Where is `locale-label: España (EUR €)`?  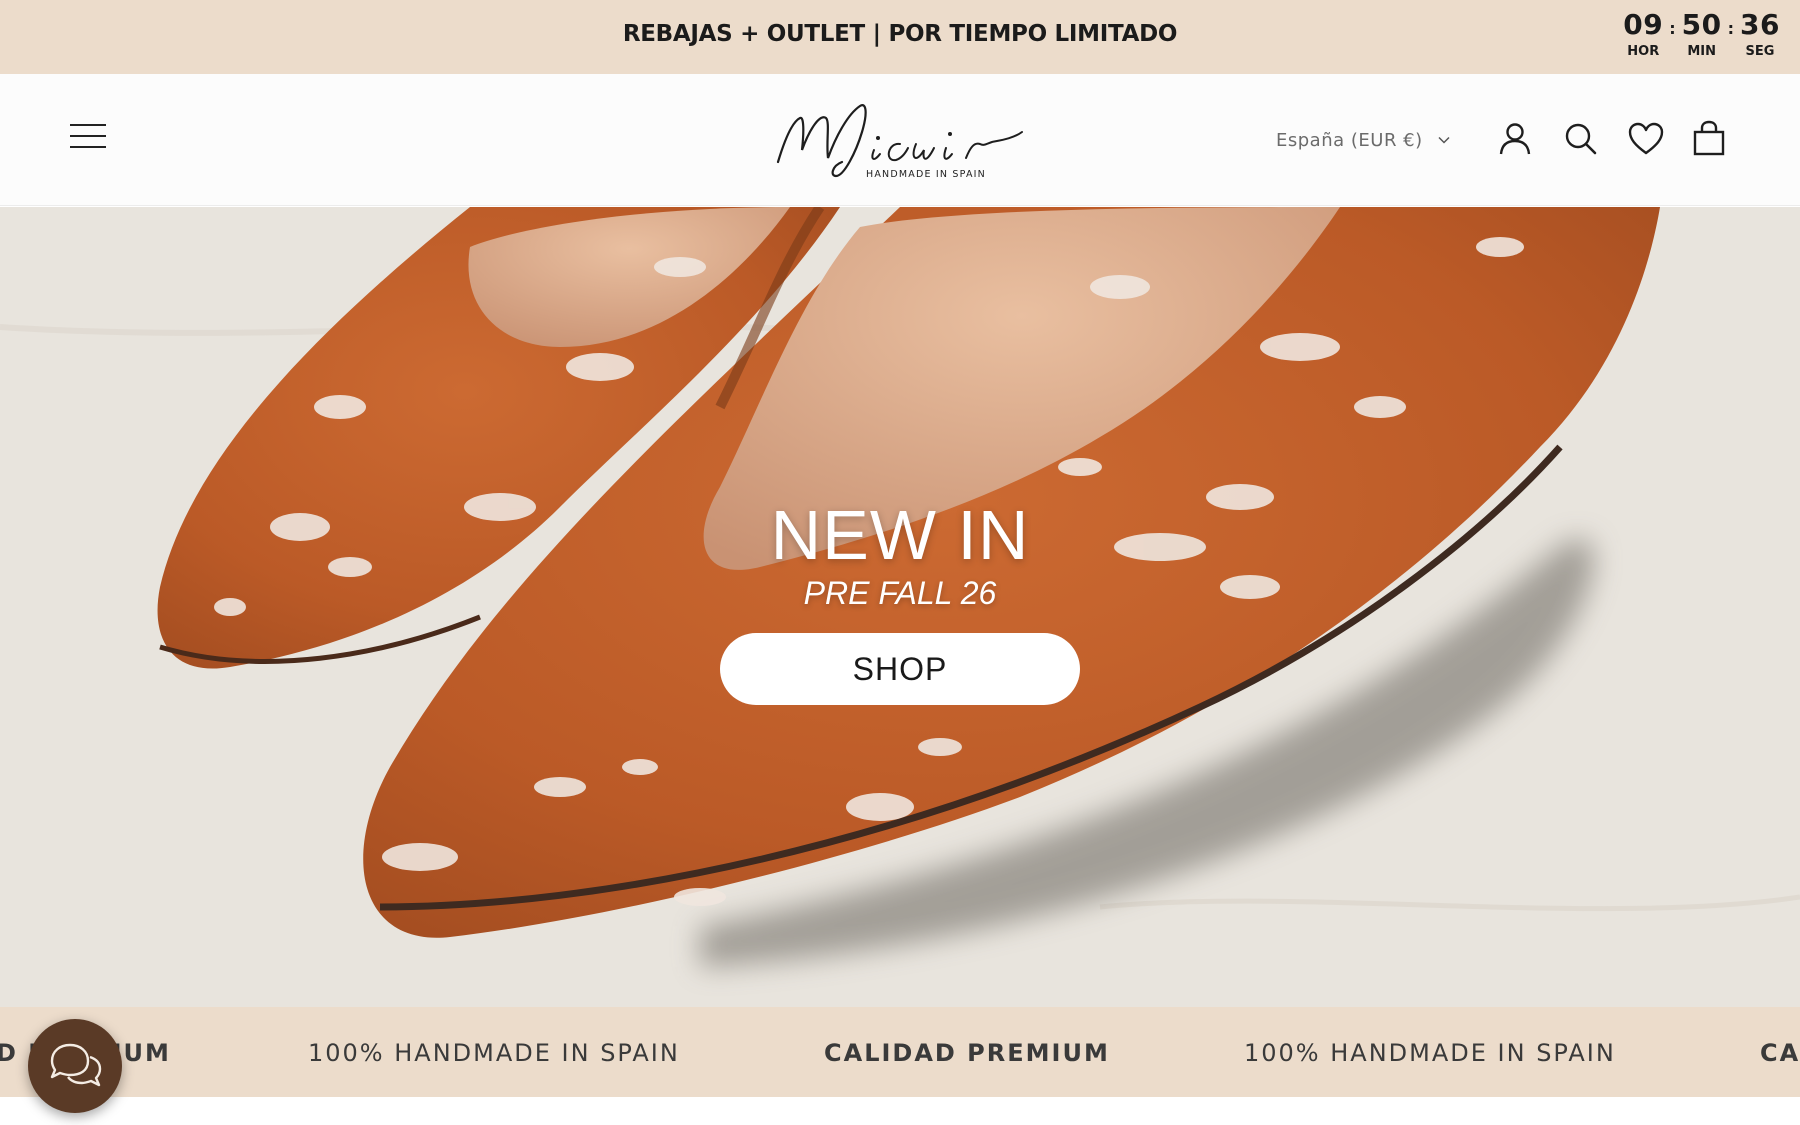 locale-label: España (EUR €) is located at coordinates (1349, 140).